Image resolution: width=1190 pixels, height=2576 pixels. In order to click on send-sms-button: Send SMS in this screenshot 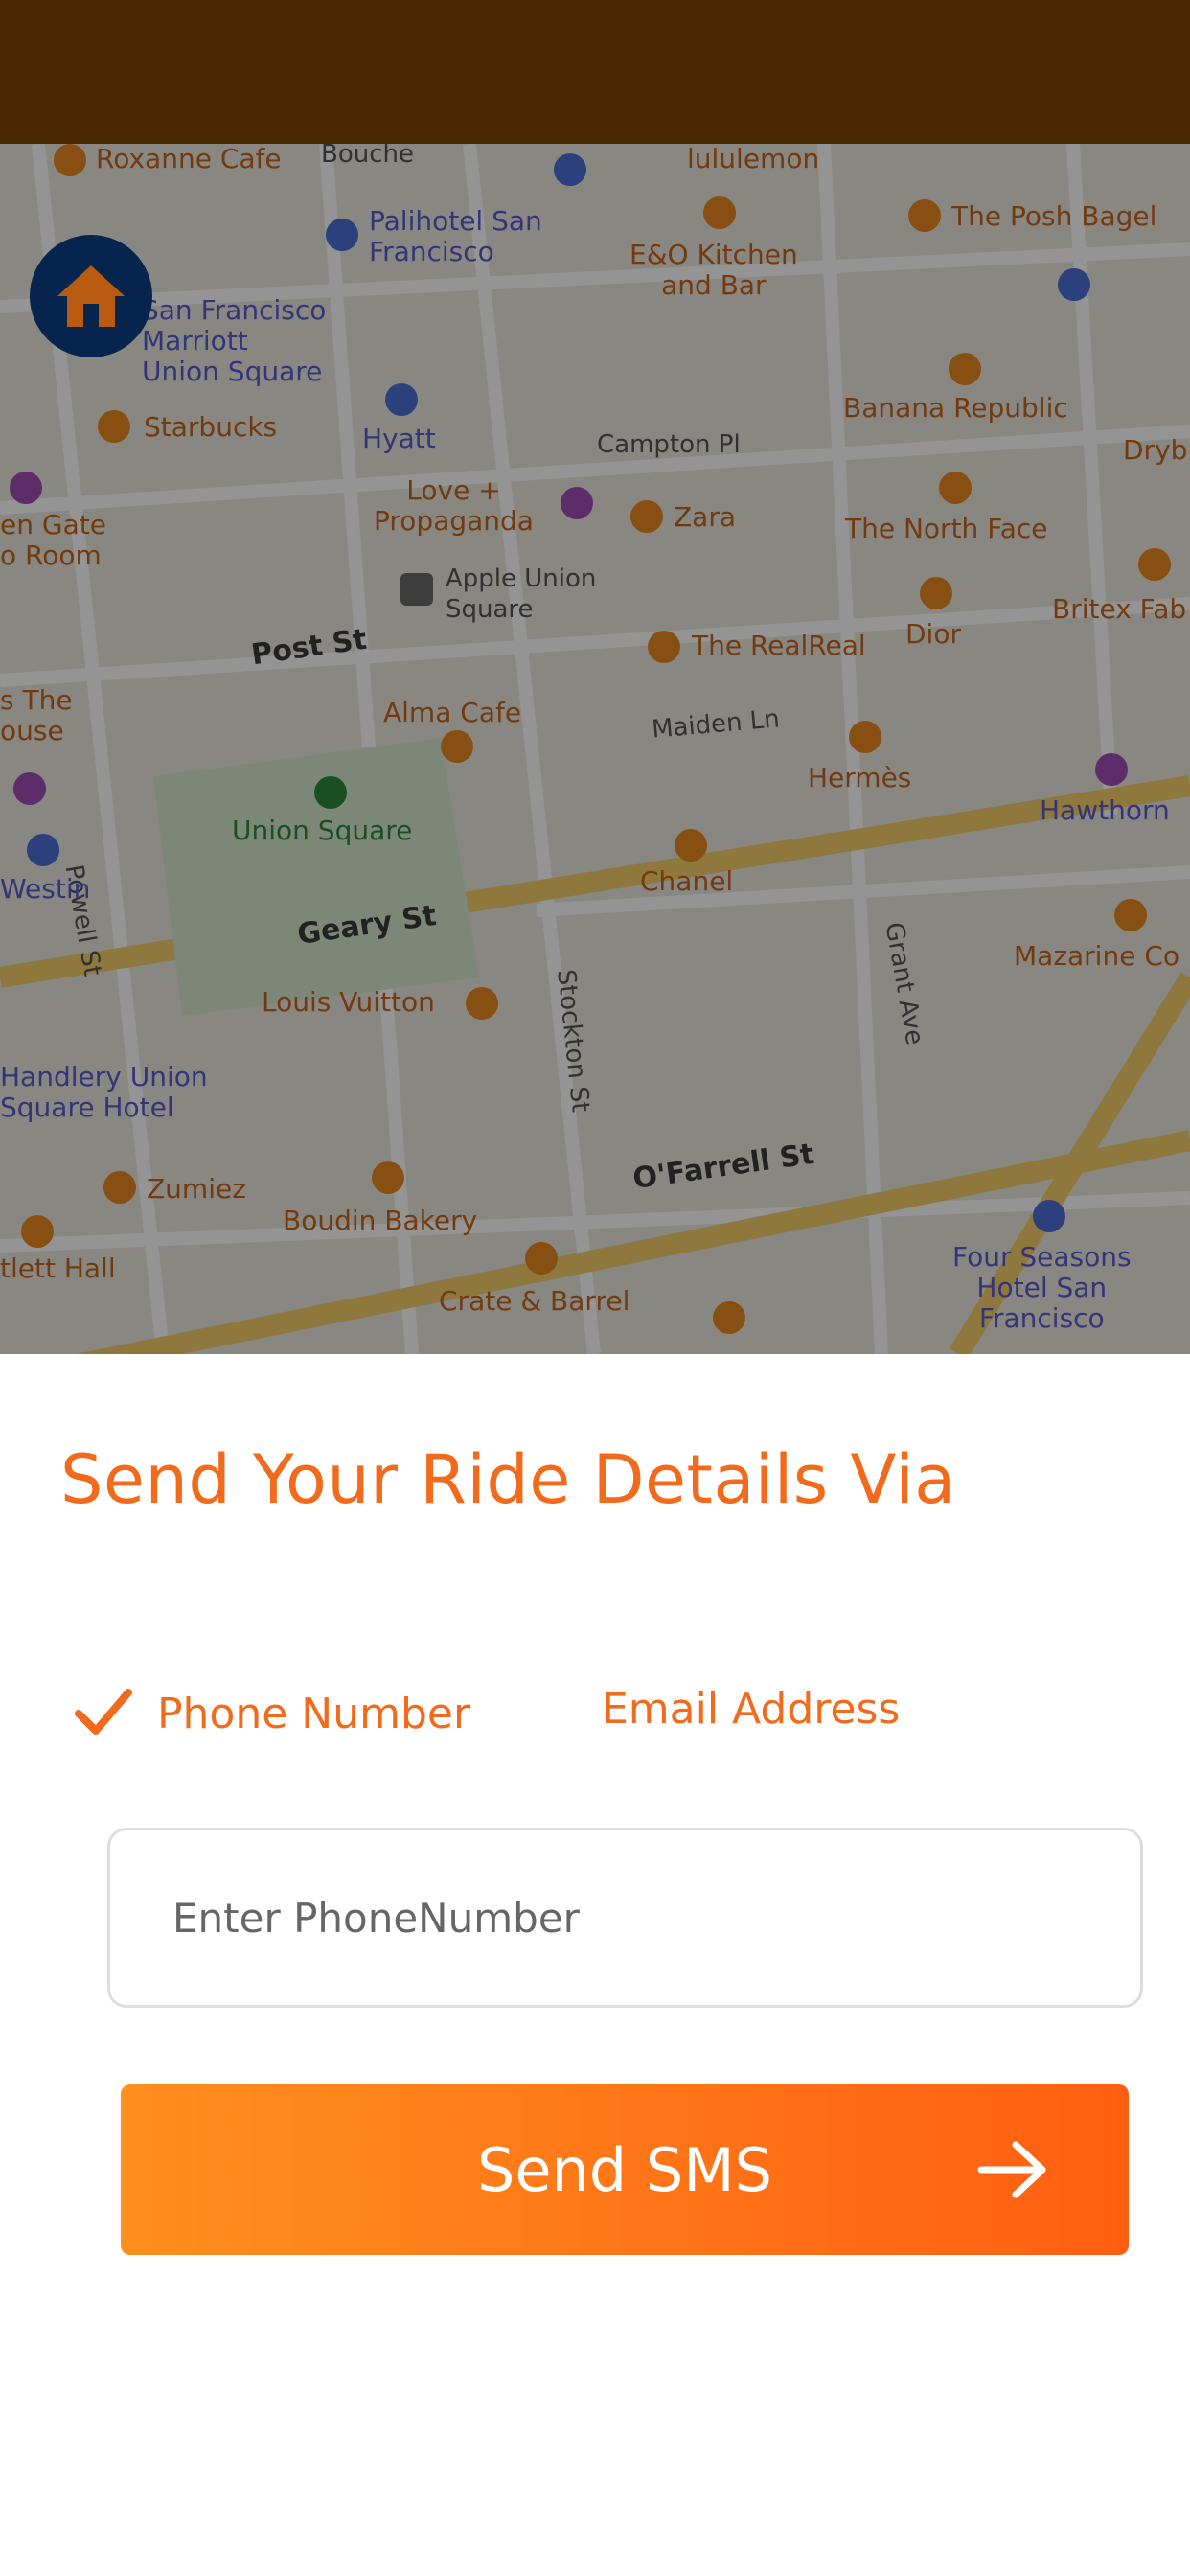, I will do `click(625, 2169)`.